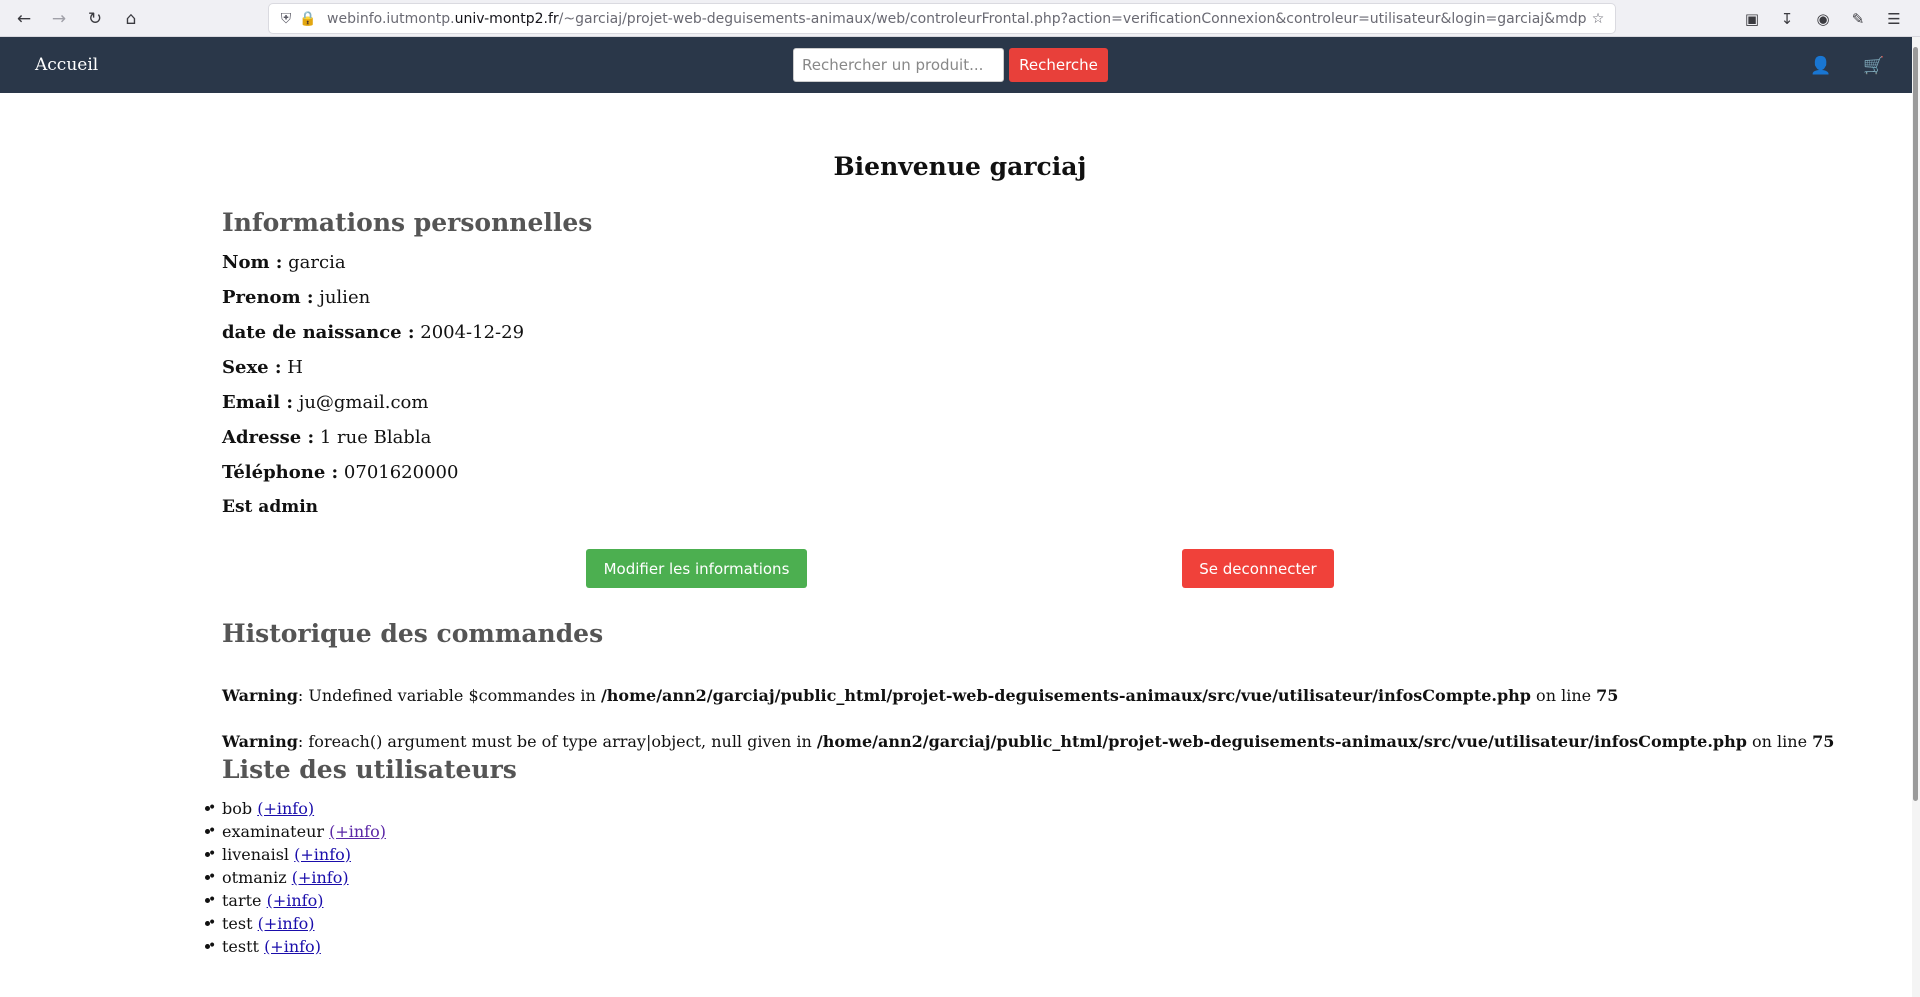 The width and height of the screenshot is (1920, 997). What do you see at coordinates (1916, 517) in the screenshot?
I see `page-scrollbar` at bounding box center [1916, 517].